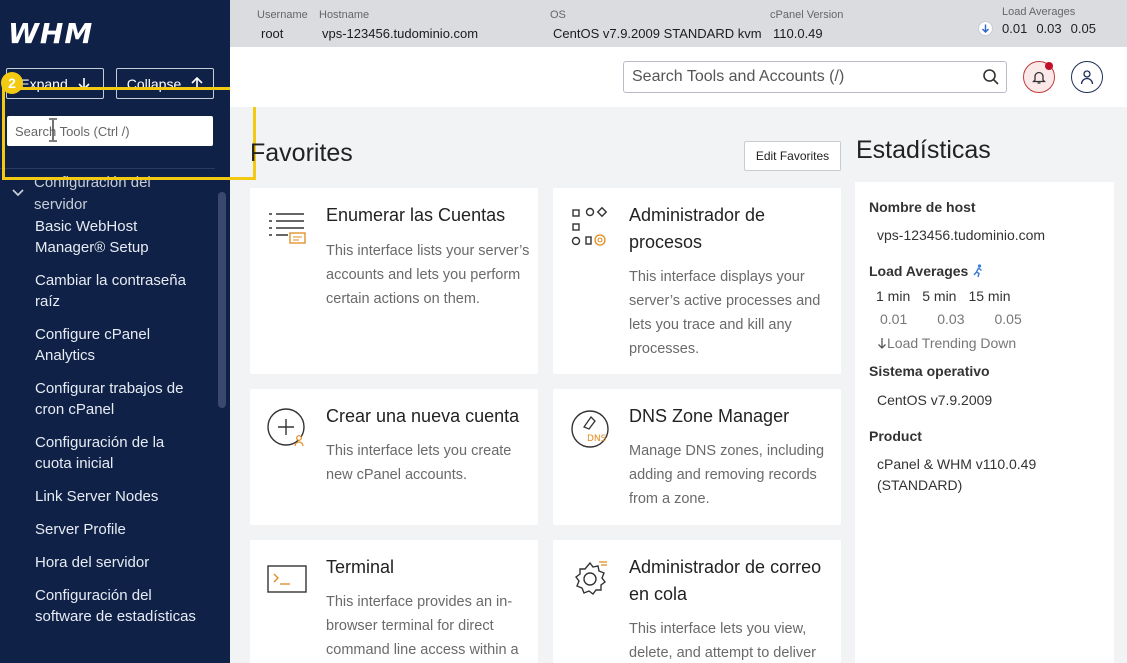  What do you see at coordinates (952, 343) in the screenshot?
I see `load-trend-text: Load Trending Down` at bounding box center [952, 343].